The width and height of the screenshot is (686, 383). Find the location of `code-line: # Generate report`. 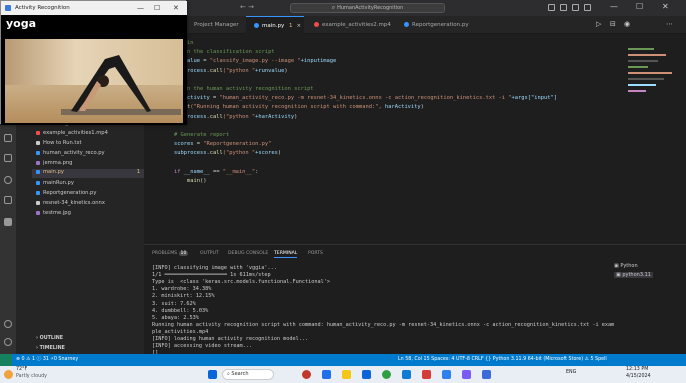

code-line: # Generate report is located at coordinates (201, 135).